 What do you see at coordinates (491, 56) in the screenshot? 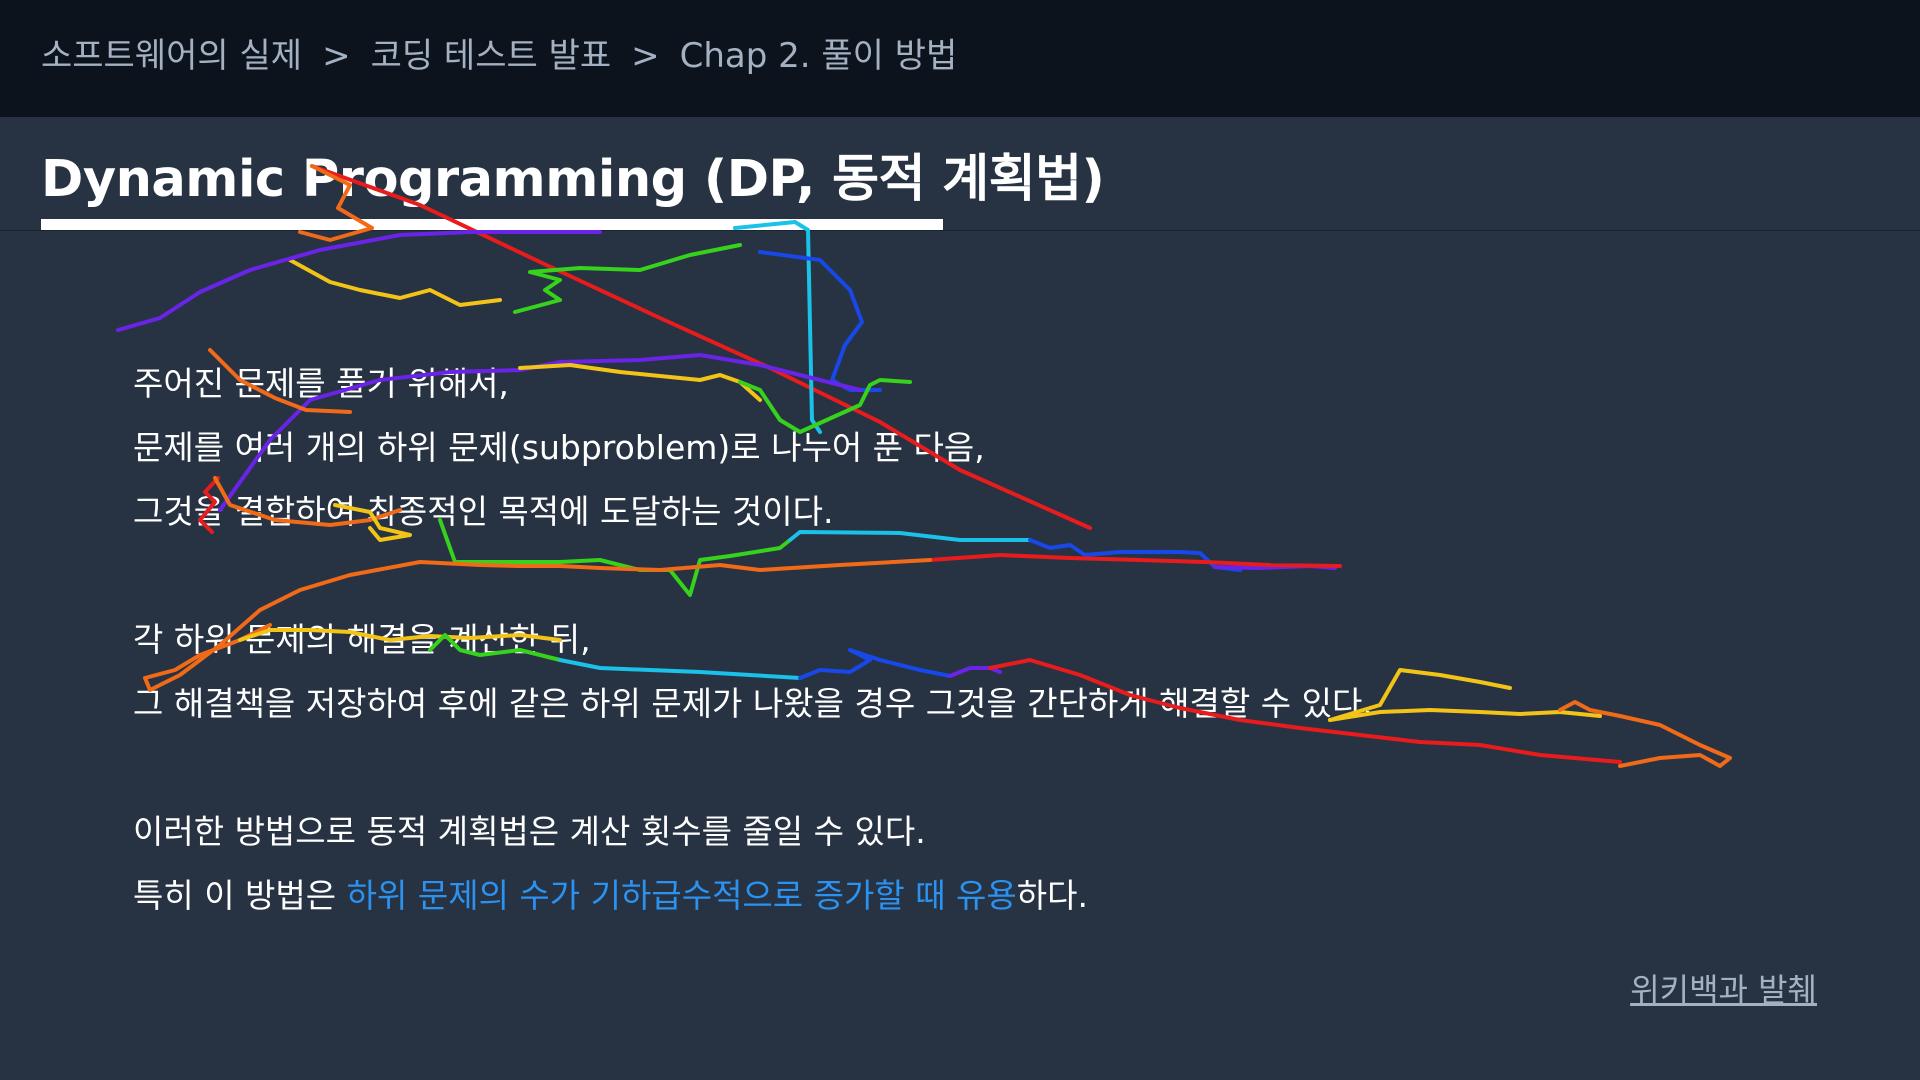
I see `breadcrumb-item-presentation: 코딩 테스트 발표` at bounding box center [491, 56].